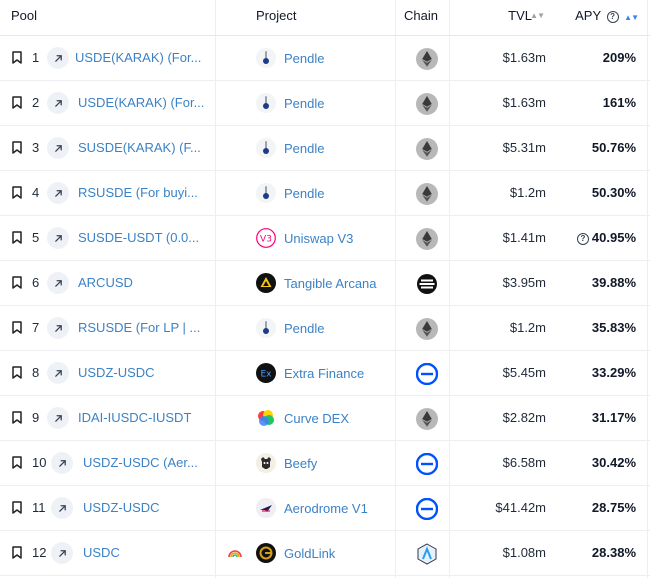 This screenshot has width=650, height=578. I want to click on table-row: 10 USDZ-USDC (Aer... Beefy $6.58m 30.42%, so click(325, 463).